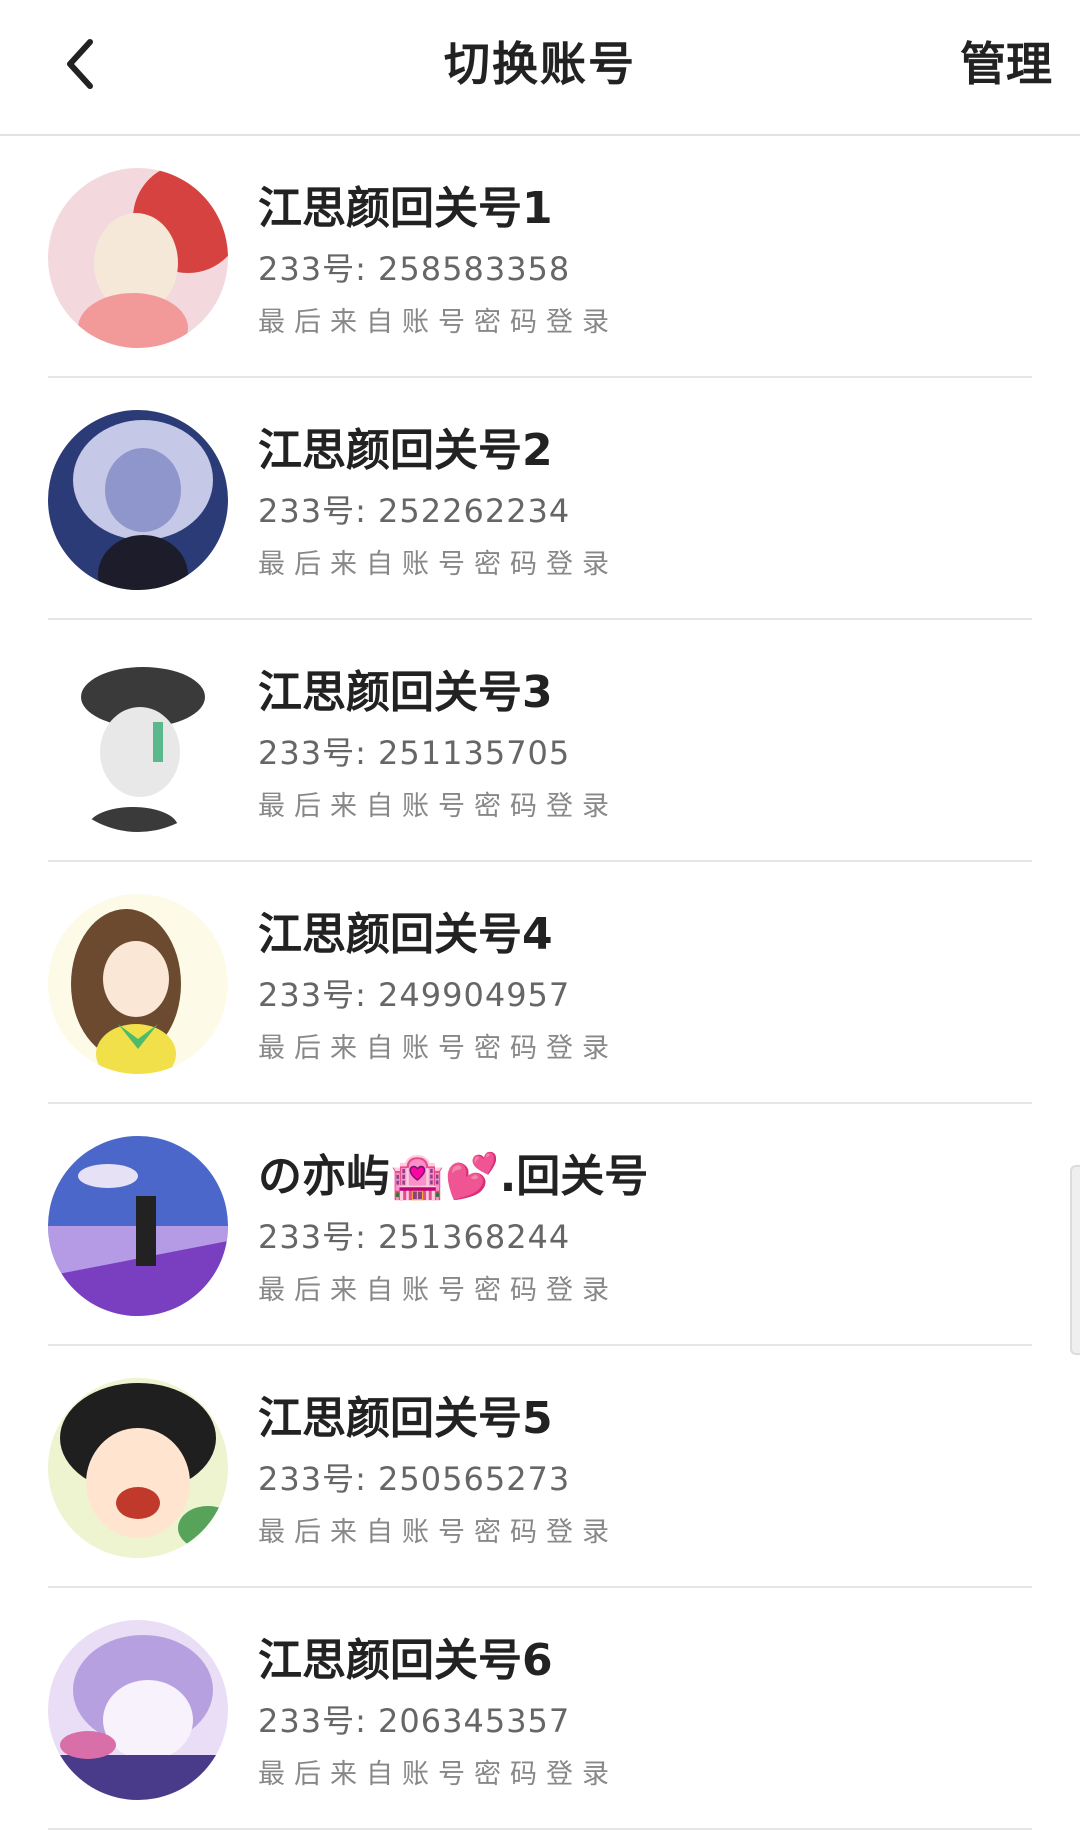  I want to click on divider, so click(540, 1829).